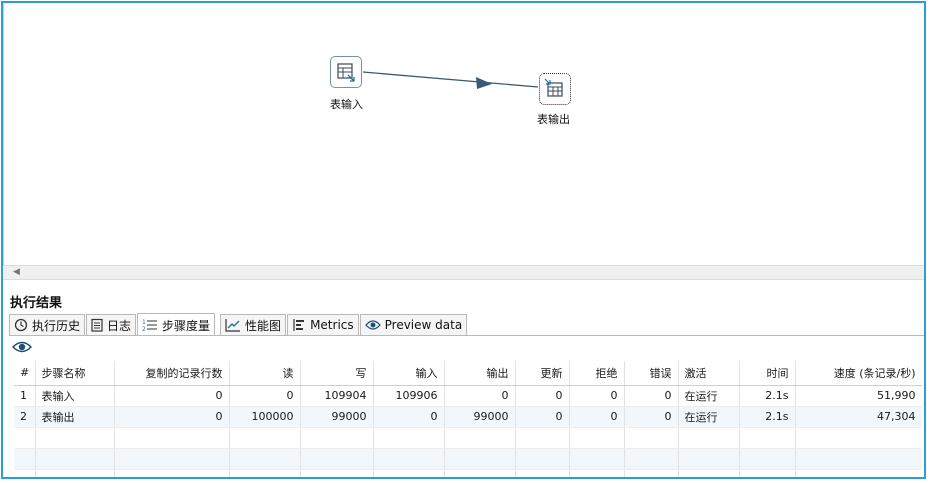  Describe the element at coordinates (144, 322) in the screenshot. I see `svg-text: 1` at that location.